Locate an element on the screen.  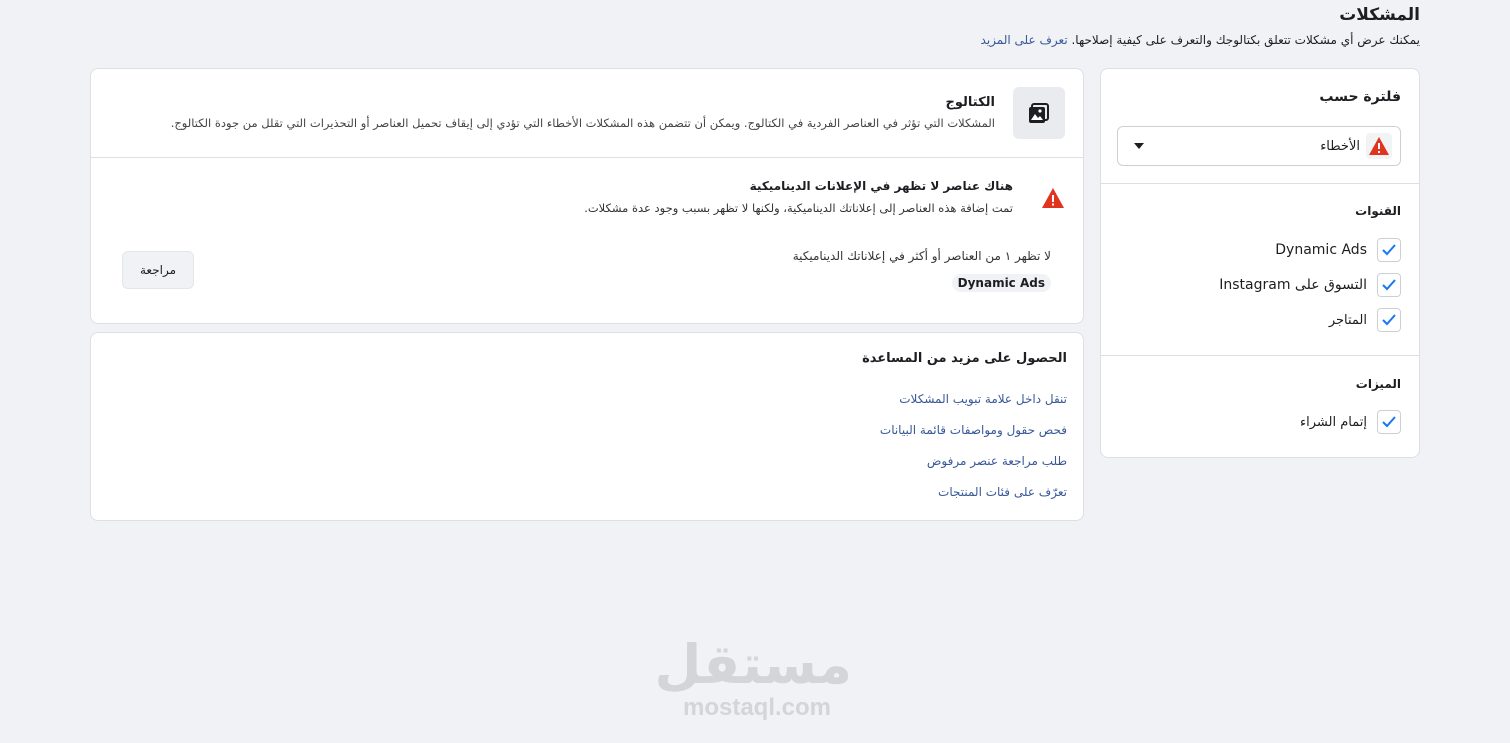
watermark: مستقل mostaql.com is located at coordinates (753, 677).